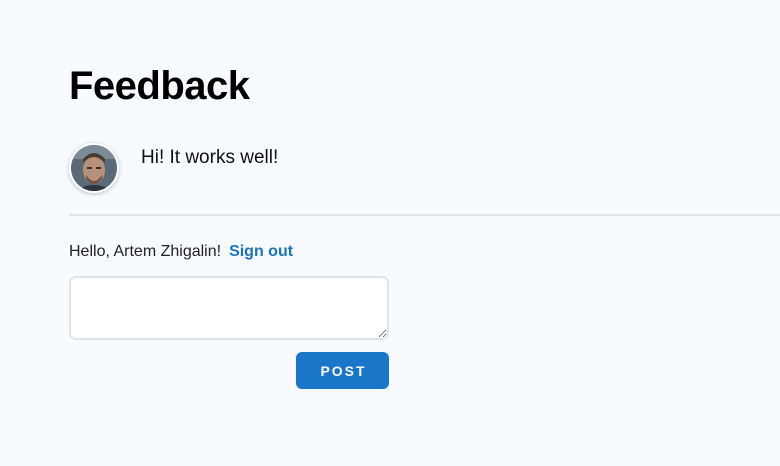  I want to click on page-title: Feedback, so click(159, 86).